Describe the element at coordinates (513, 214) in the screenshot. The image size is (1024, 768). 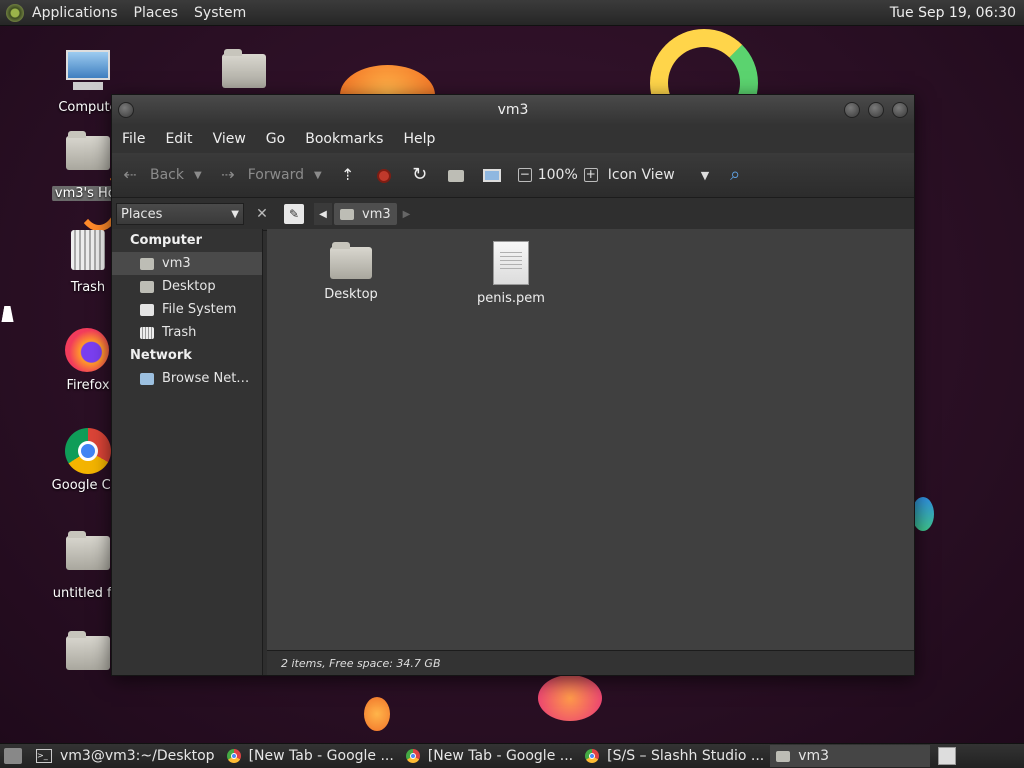
I see `location-bar: Places ▼ ✕ ✎ ◀ vm3 ▶` at that location.